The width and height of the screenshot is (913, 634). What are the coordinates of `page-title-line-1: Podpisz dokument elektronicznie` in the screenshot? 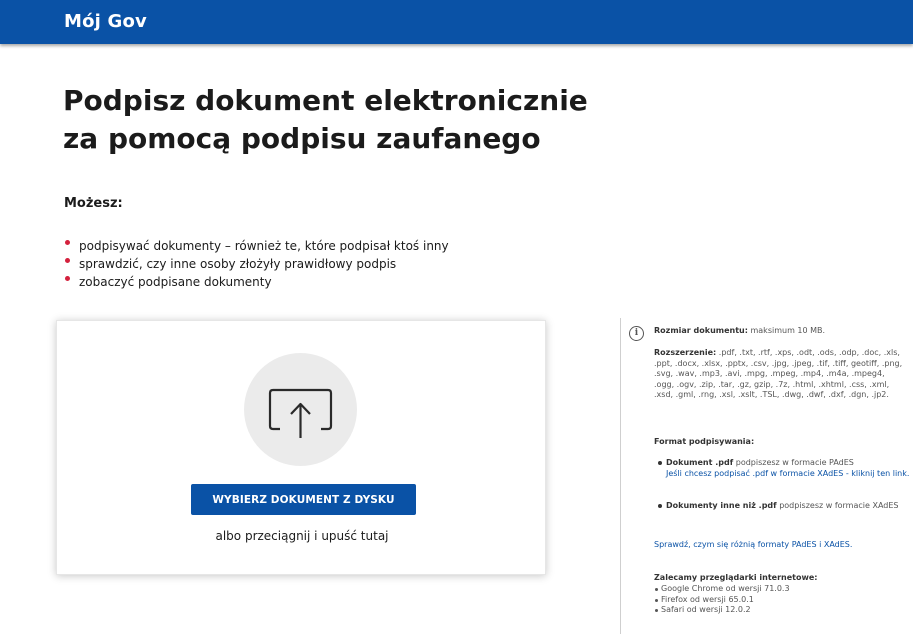 It's located at (325, 100).